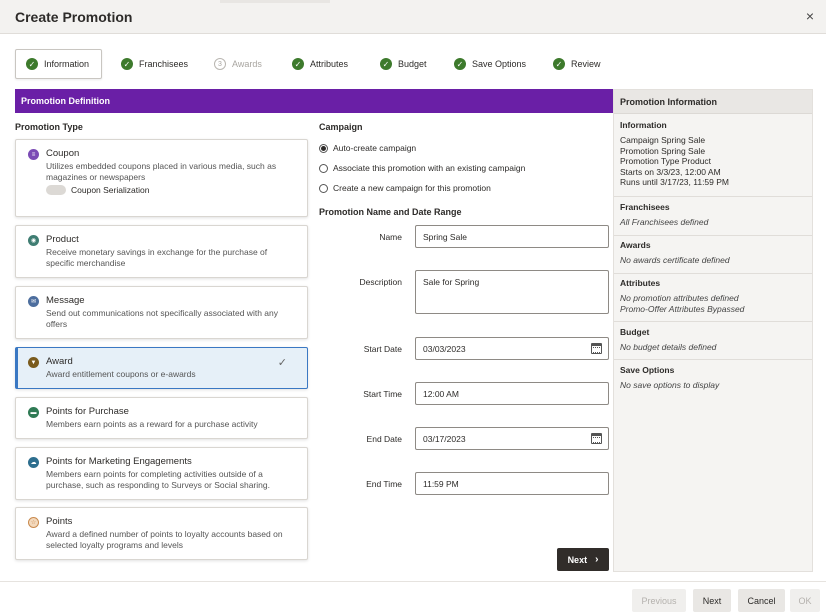 This screenshot has width=826, height=614. Describe the element at coordinates (444, 439) in the screenshot. I see `end-date-value: 03/17/2023` at that location.